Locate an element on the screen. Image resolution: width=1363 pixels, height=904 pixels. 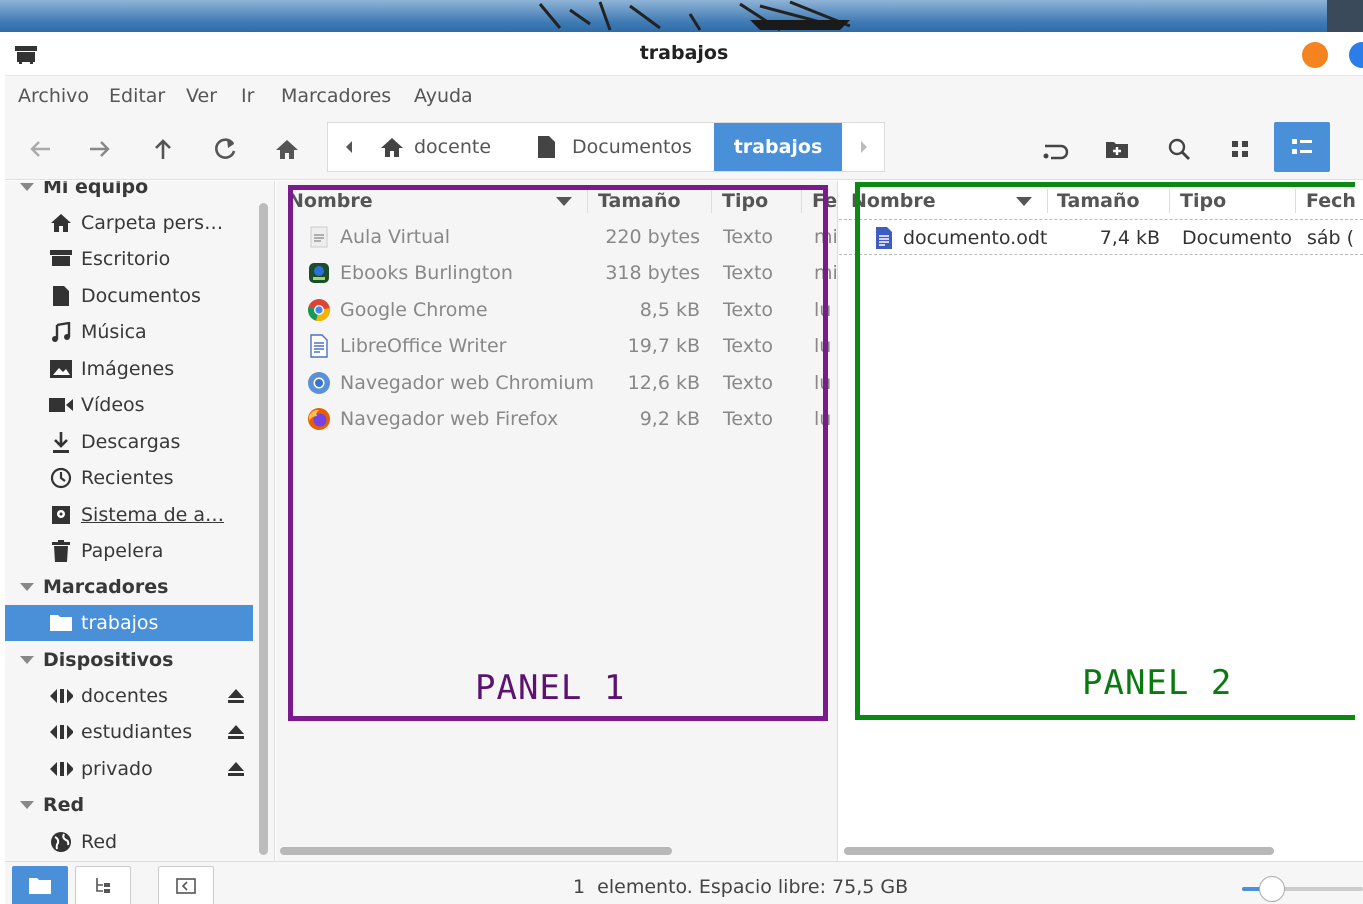
reload-icon is located at coordinates (225, 148).